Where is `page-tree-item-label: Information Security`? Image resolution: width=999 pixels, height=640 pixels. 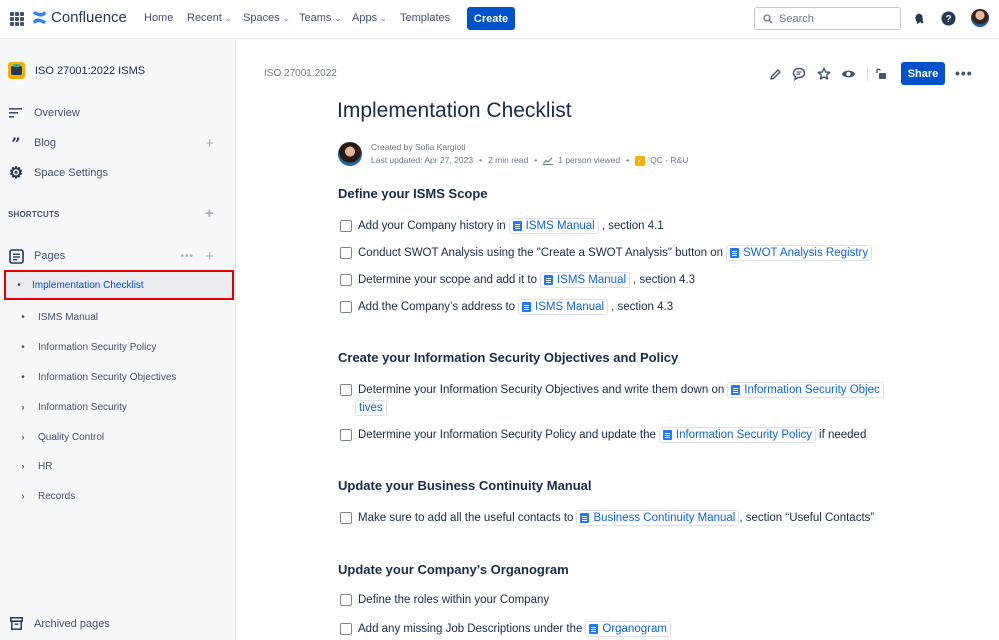 page-tree-item-label: Information Security is located at coordinates (82, 407).